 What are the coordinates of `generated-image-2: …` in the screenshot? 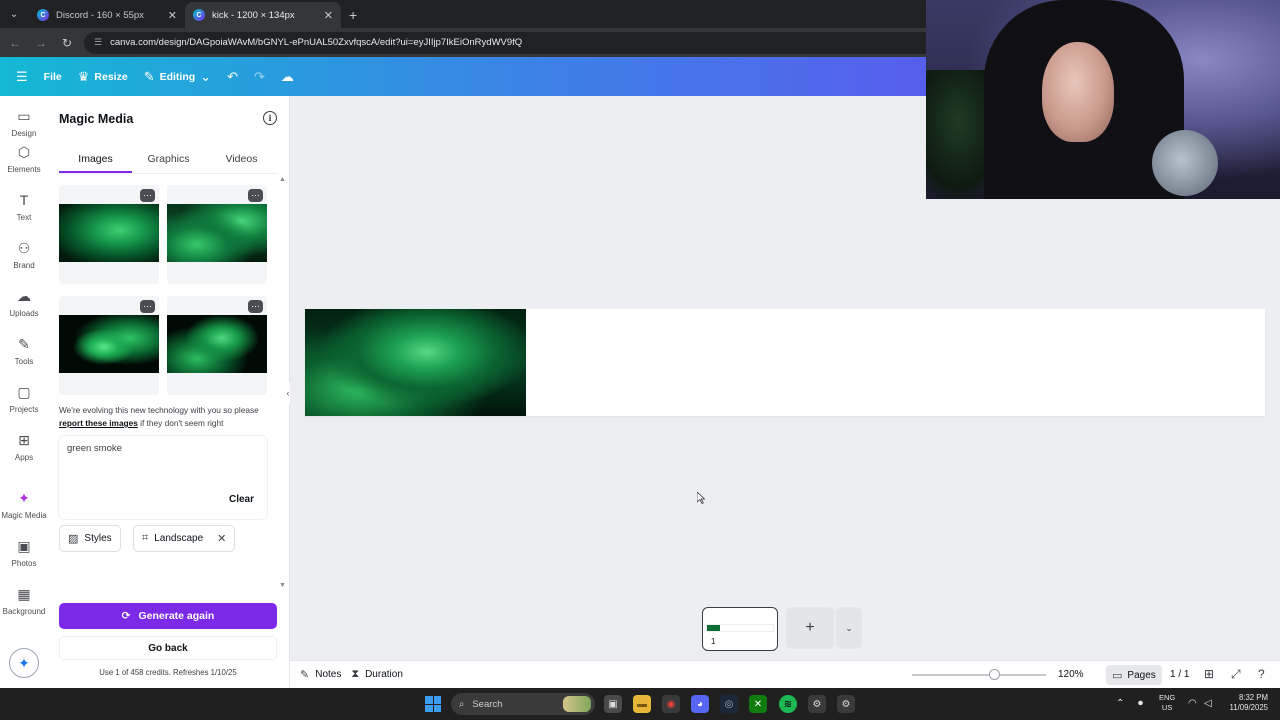 It's located at (217, 234).